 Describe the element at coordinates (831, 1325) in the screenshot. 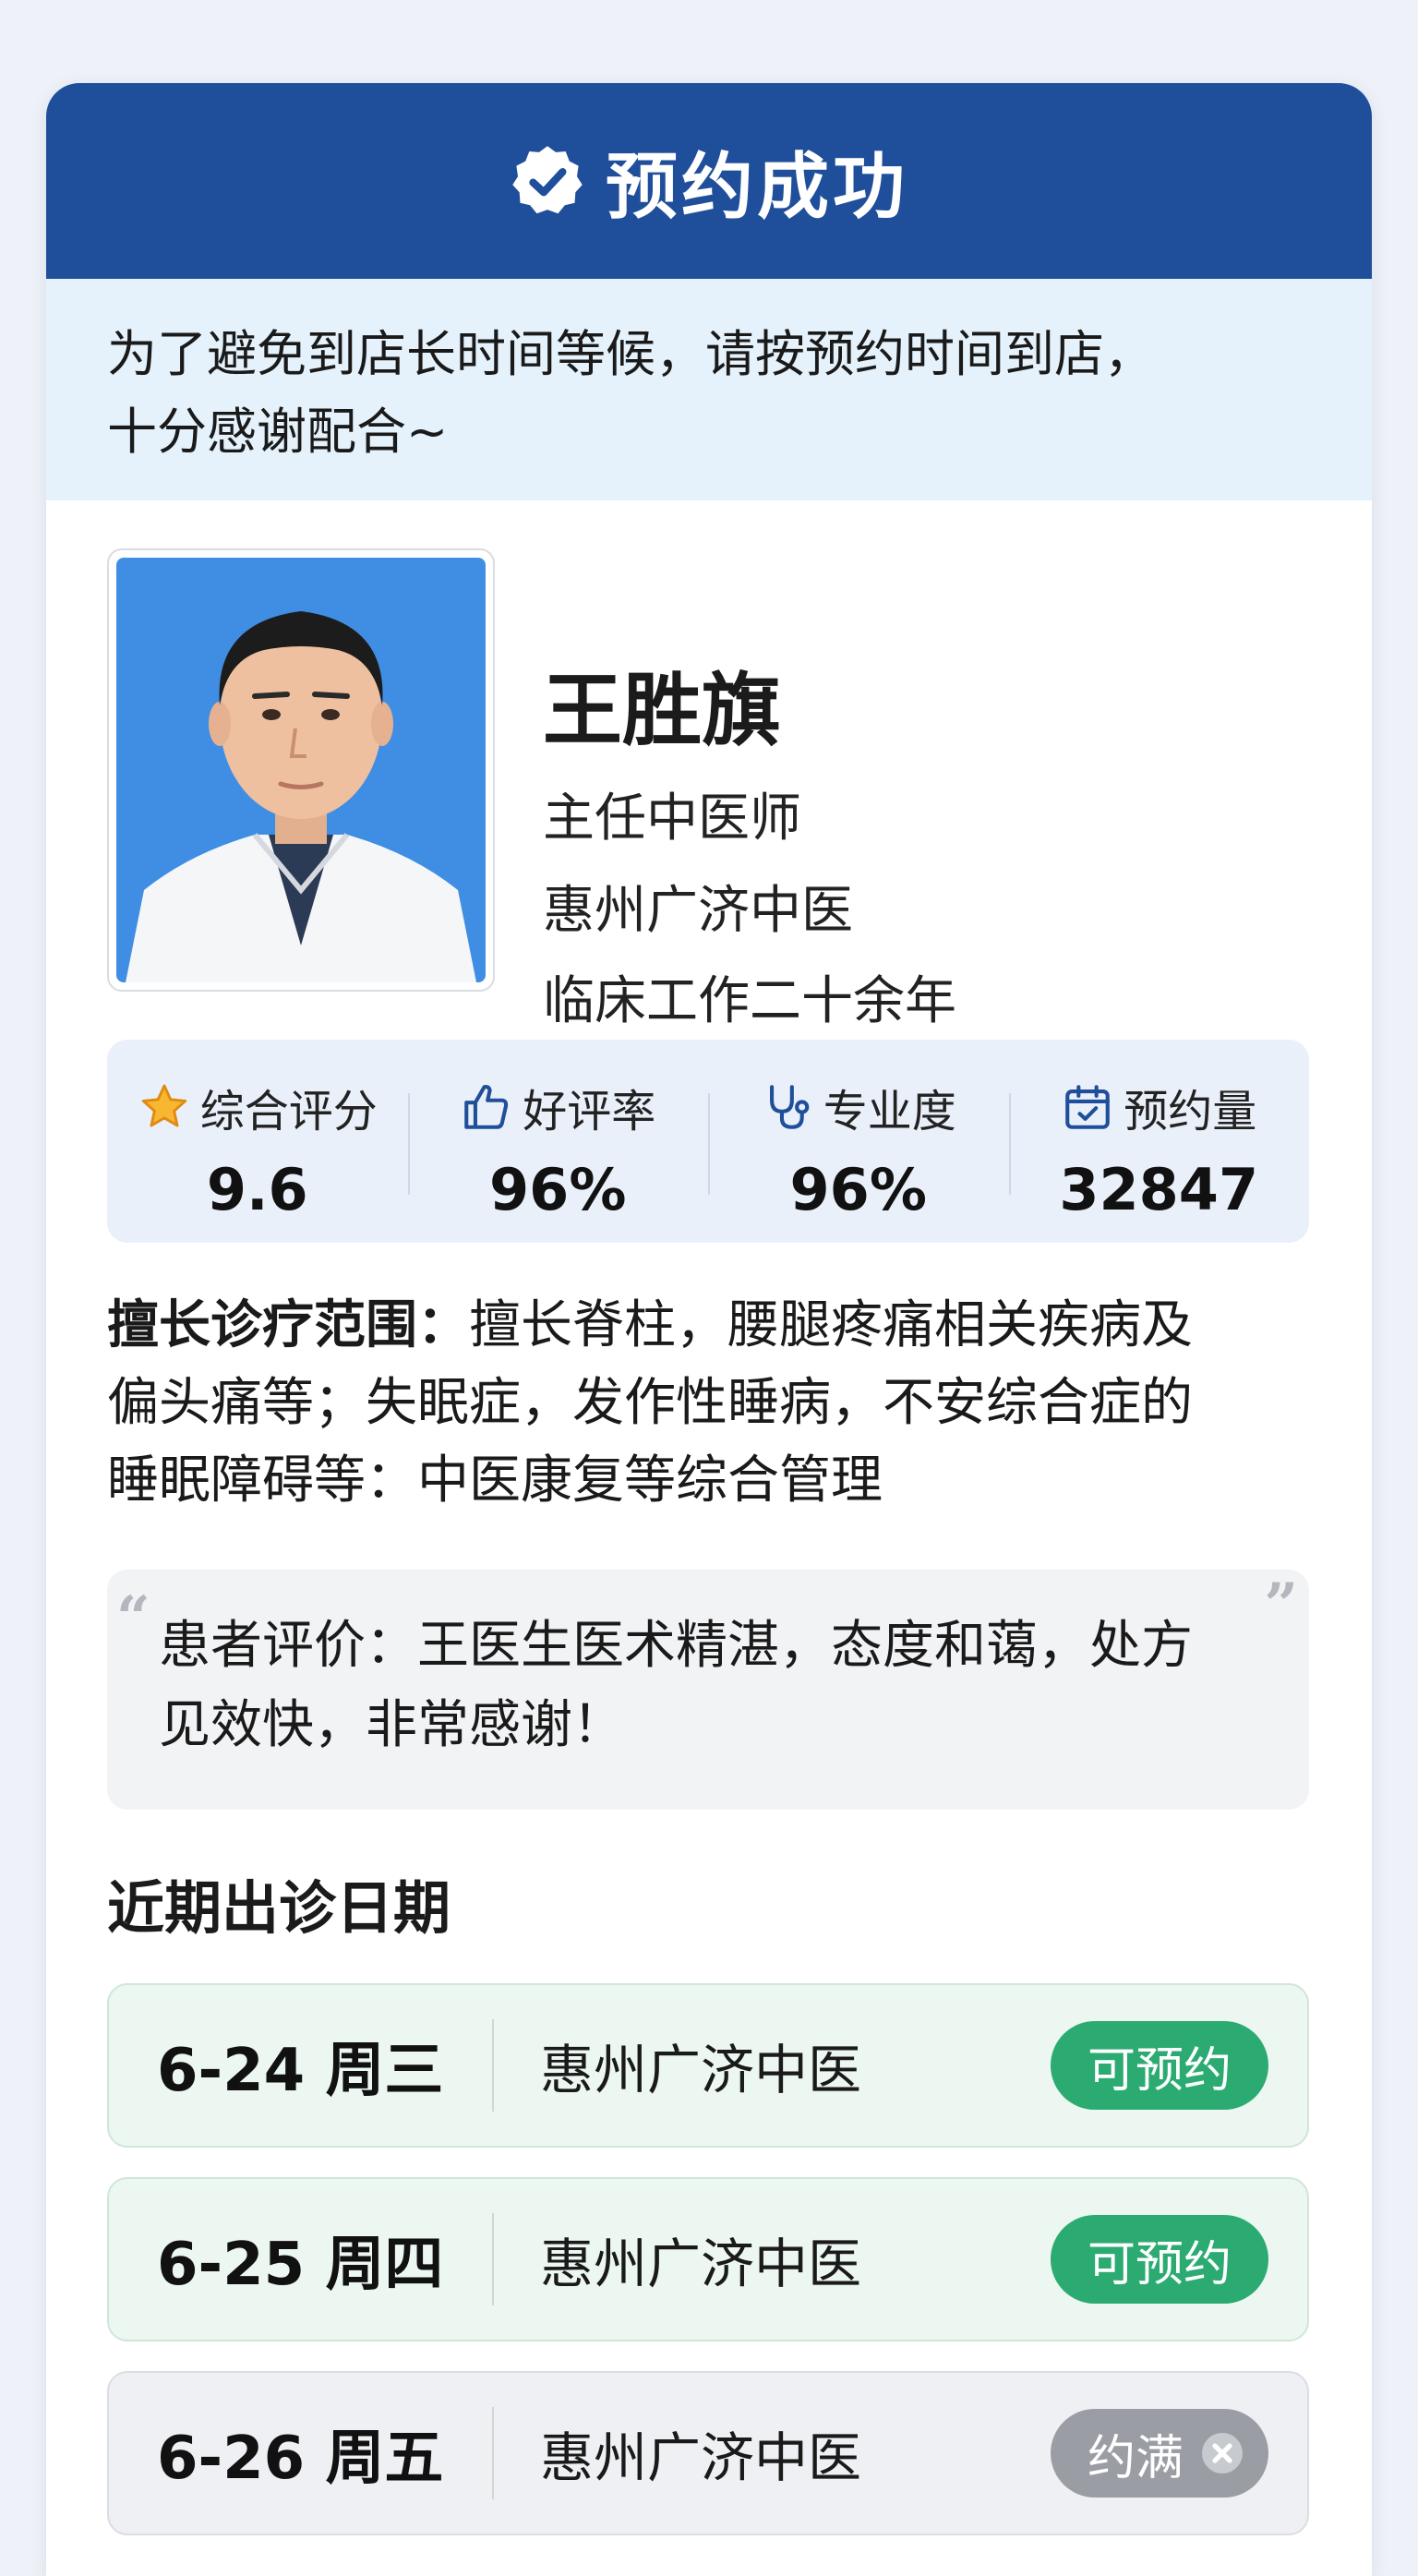

I see `specialty-text: 擅长脊柱，腰腿疼痛相关疾病及` at that location.